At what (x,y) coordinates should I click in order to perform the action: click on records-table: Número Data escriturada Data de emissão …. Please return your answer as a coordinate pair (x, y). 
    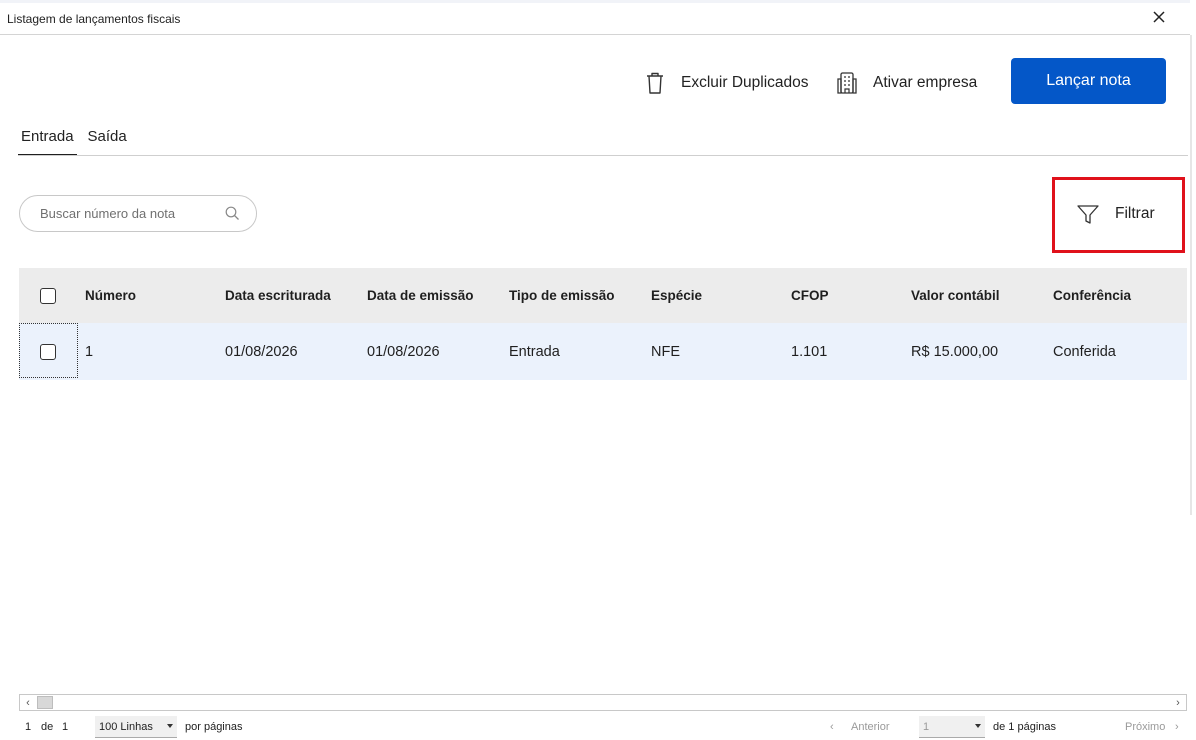
    Looking at the image, I should click on (603, 324).